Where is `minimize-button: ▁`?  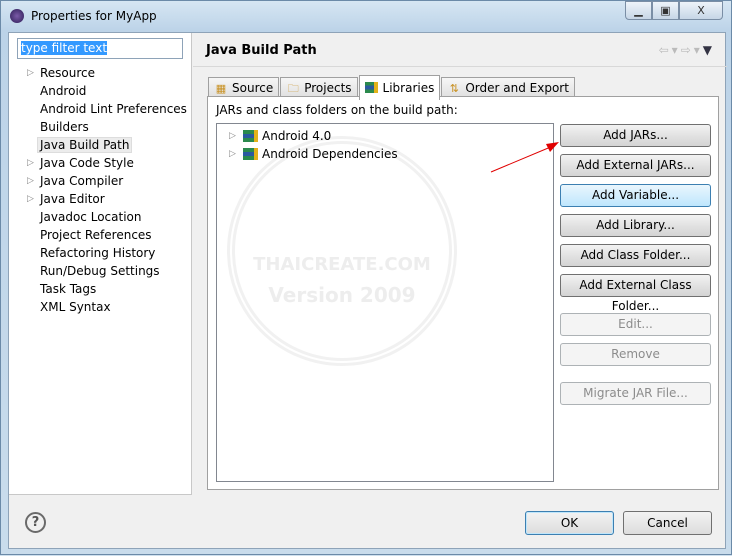 minimize-button: ▁ is located at coordinates (638, 10).